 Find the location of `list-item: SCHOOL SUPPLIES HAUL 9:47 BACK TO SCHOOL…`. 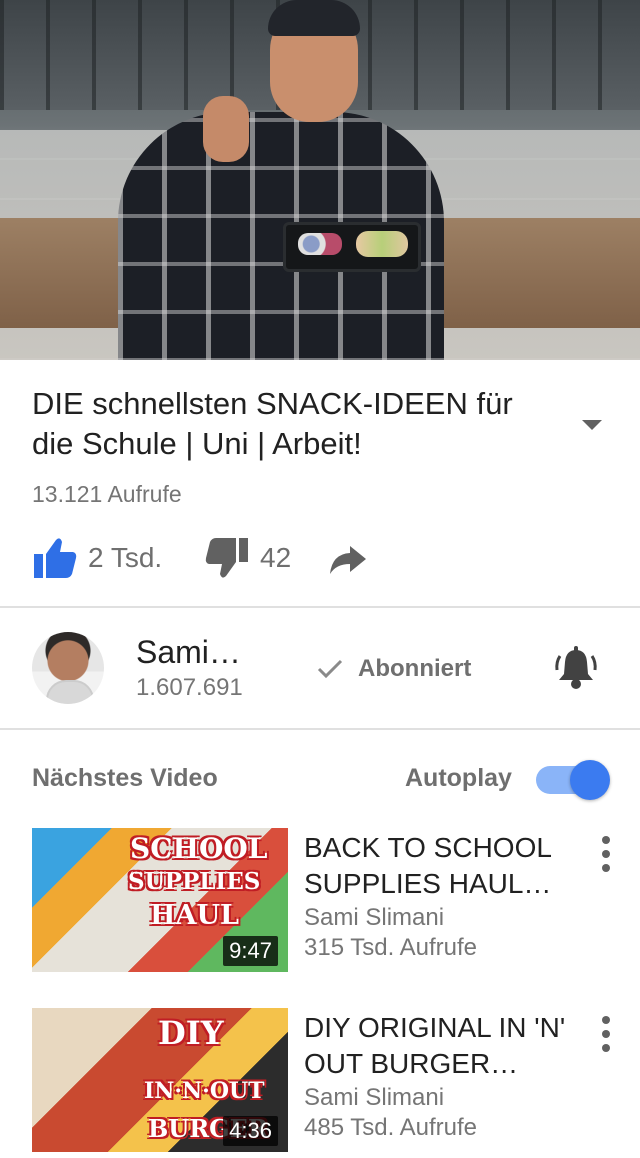

list-item: SCHOOL SUPPLIES HAUL 9:47 BACK TO SCHOOL… is located at coordinates (320, 903).